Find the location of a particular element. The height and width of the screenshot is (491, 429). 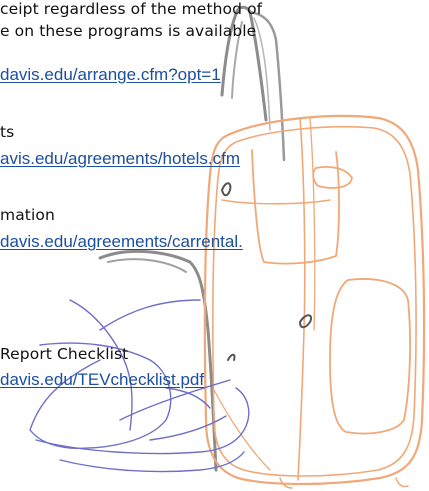

intro-line-1: ceipt regardless of the method of is located at coordinates (131, 9).